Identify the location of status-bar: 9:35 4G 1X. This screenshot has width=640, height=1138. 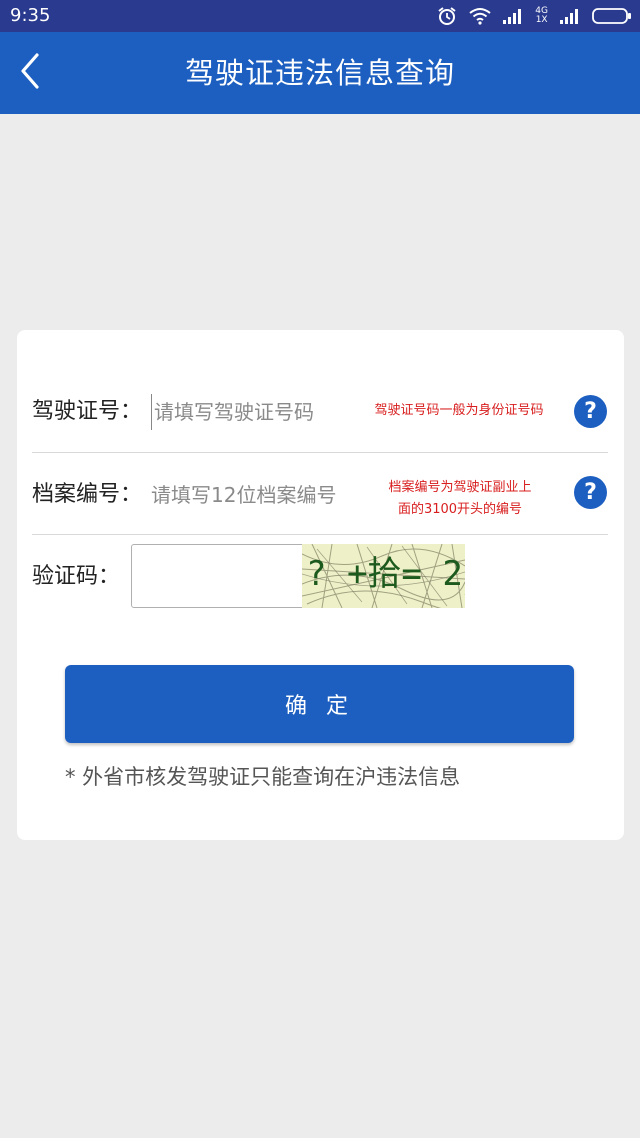
(320, 16).